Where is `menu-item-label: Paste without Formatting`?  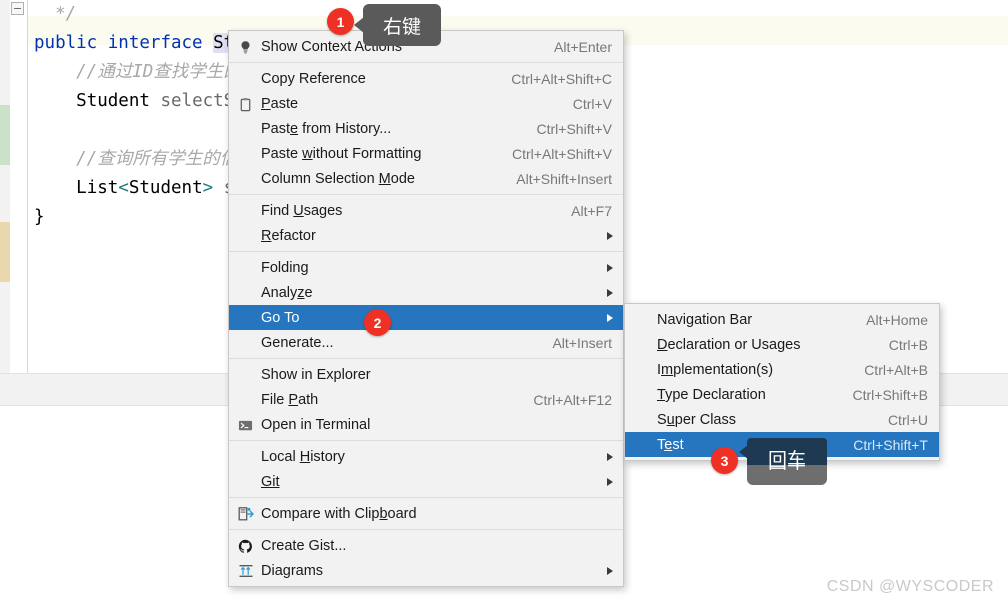 menu-item-label: Paste without Formatting is located at coordinates (341, 153).